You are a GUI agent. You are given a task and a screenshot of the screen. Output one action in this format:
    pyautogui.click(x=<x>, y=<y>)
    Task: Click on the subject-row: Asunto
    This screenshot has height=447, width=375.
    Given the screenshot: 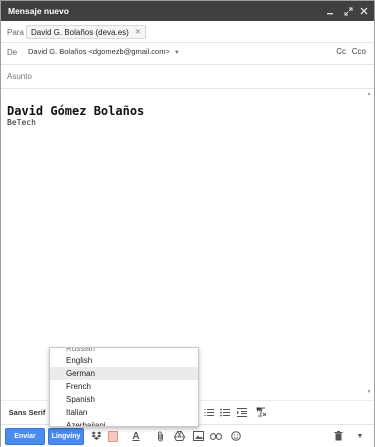 What is the action you would take?
    pyautogui.click(x=187, y=77)
    